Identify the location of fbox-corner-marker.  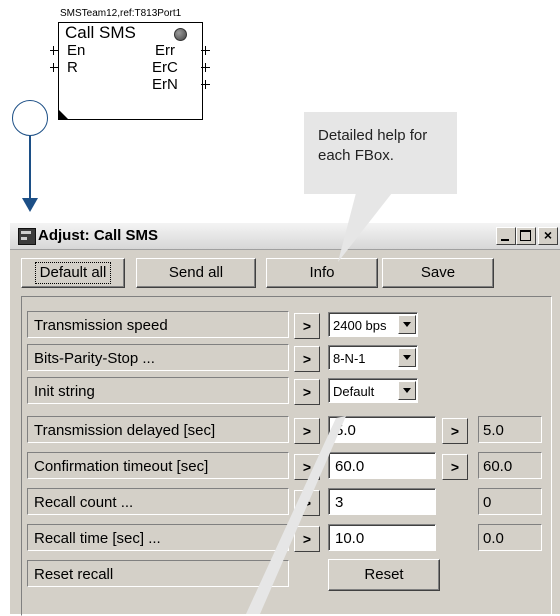
(63, 114).